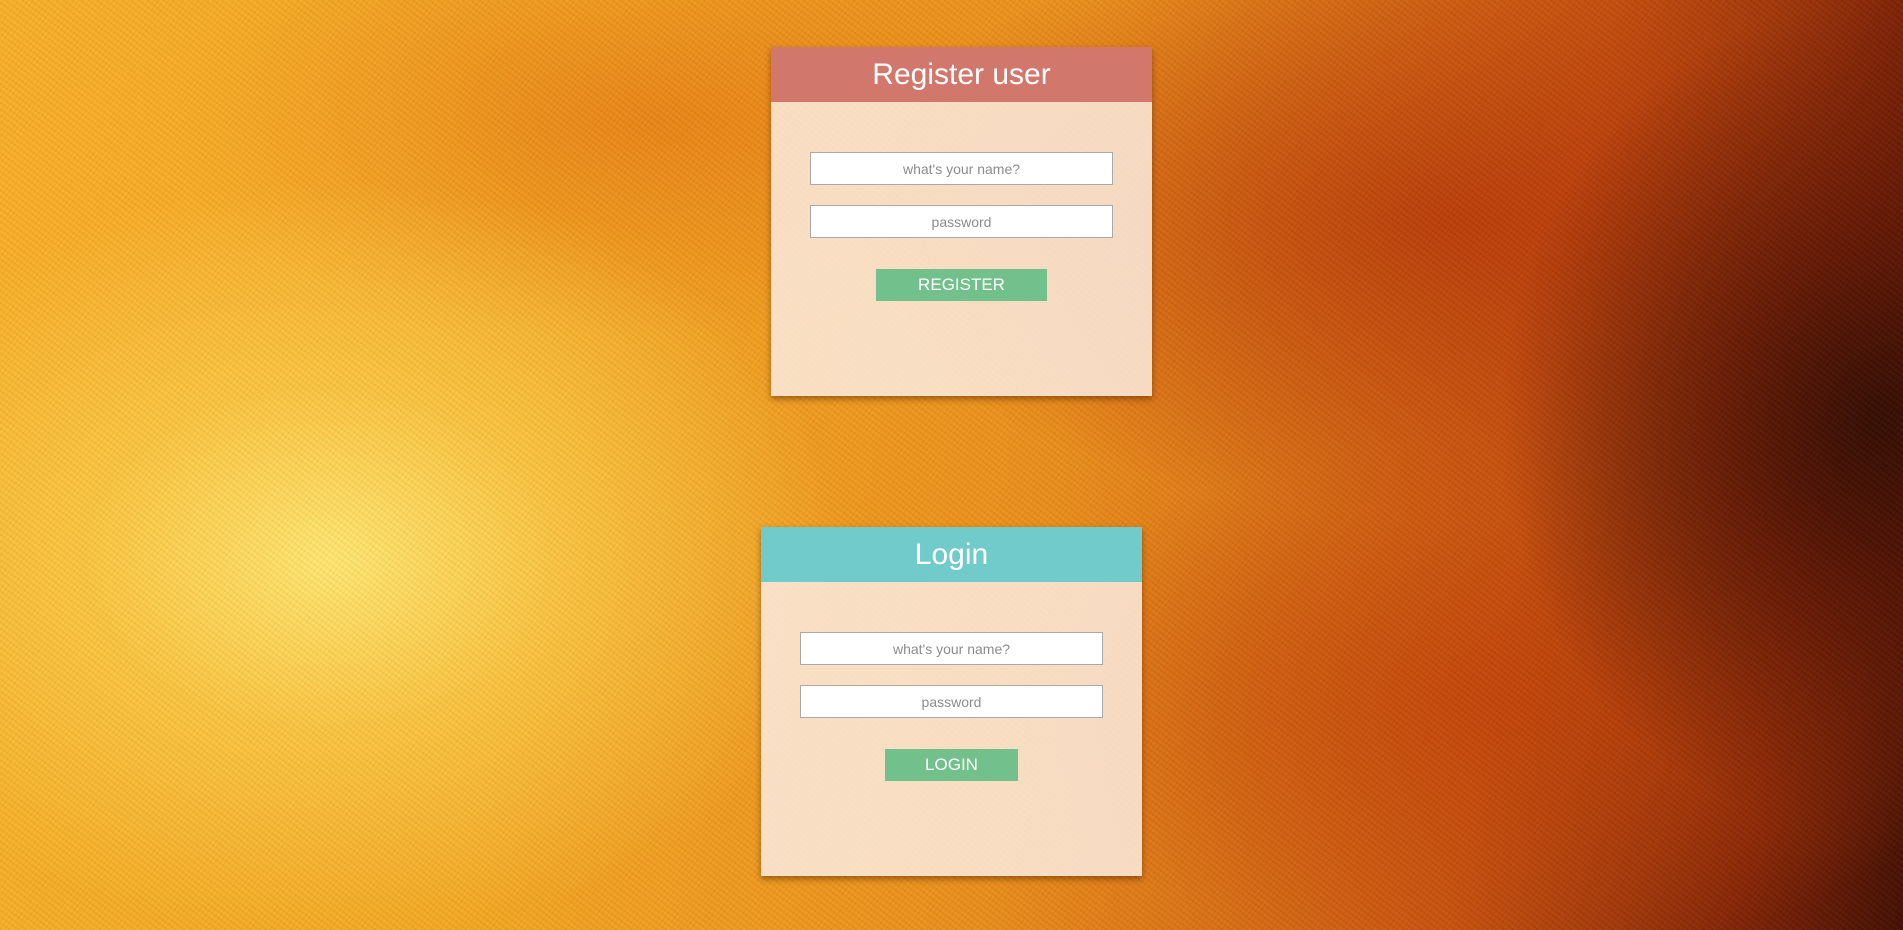 The height and width of the screenshot is (930, 1903). Describe the element at coordinates (961, 285) in the screenshot. I see `register-button: REGISTER` at that location.